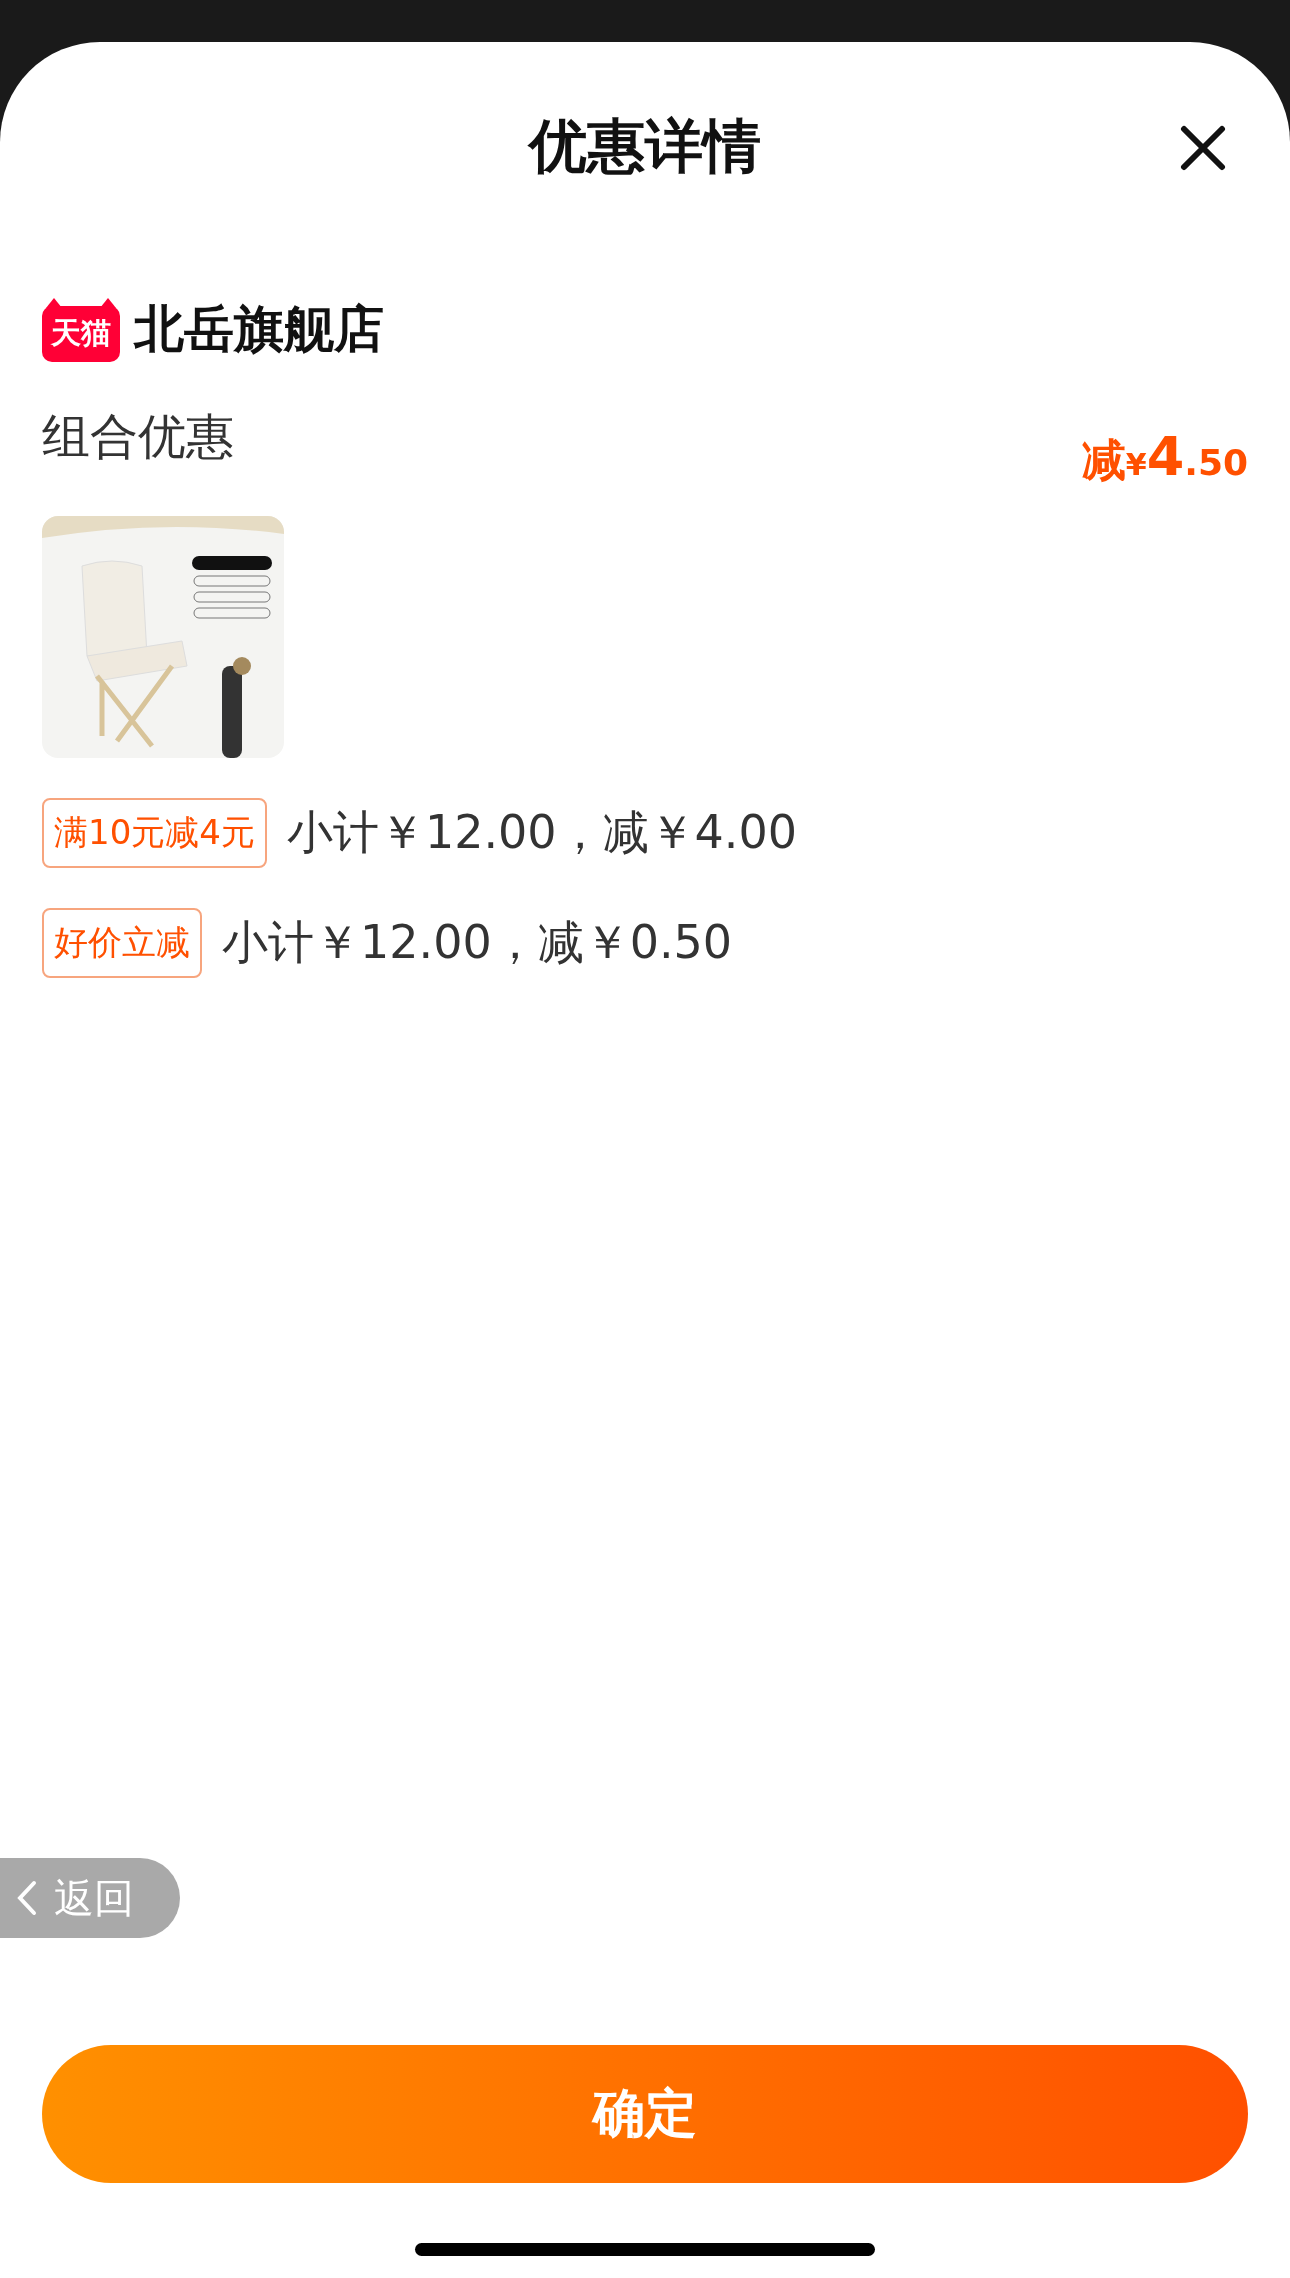 The height and width of the screenshot is (2278, 1290). I want to click on discount-amount: 减¥4.50, so click(1164, 457).